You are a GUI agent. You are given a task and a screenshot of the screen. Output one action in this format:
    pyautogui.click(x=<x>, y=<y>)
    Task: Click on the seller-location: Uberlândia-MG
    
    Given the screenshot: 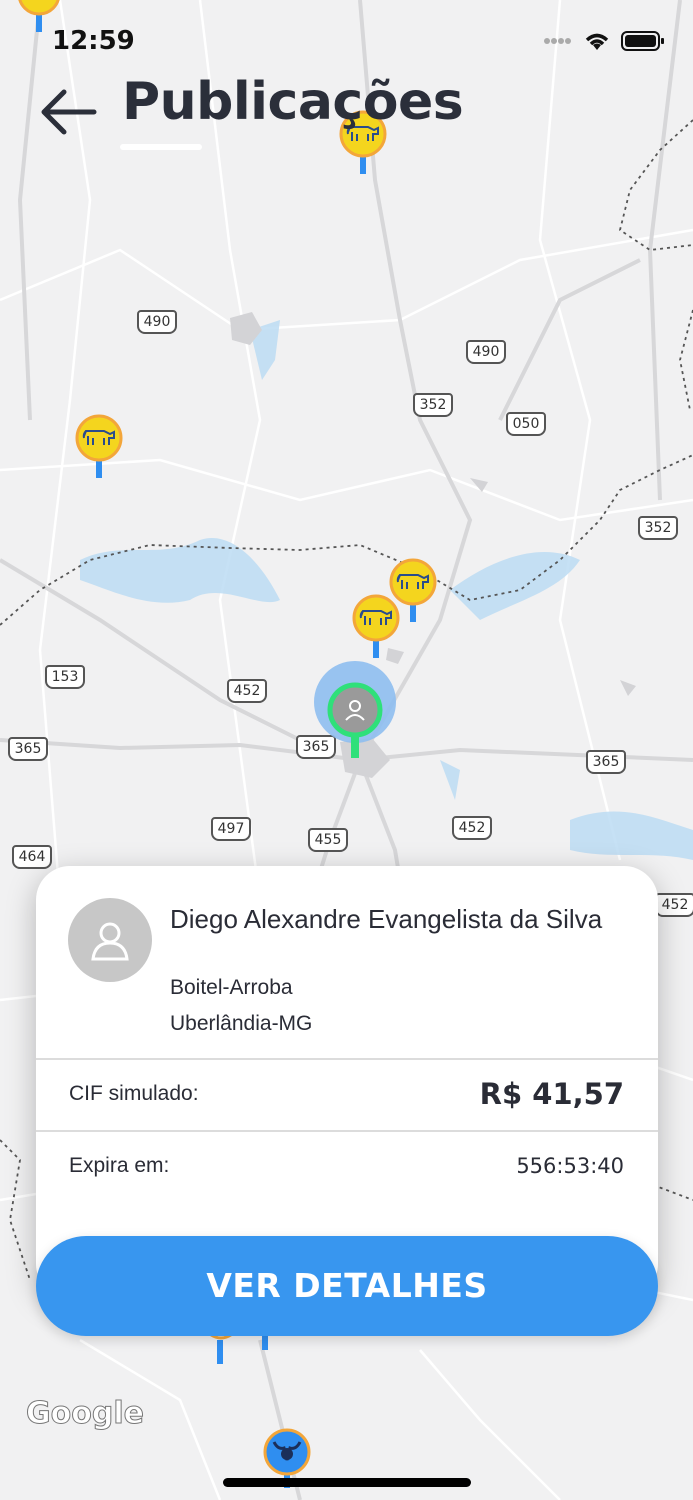 What is the action you would take?
    pyautogui.click(x=241, y=1023)
    